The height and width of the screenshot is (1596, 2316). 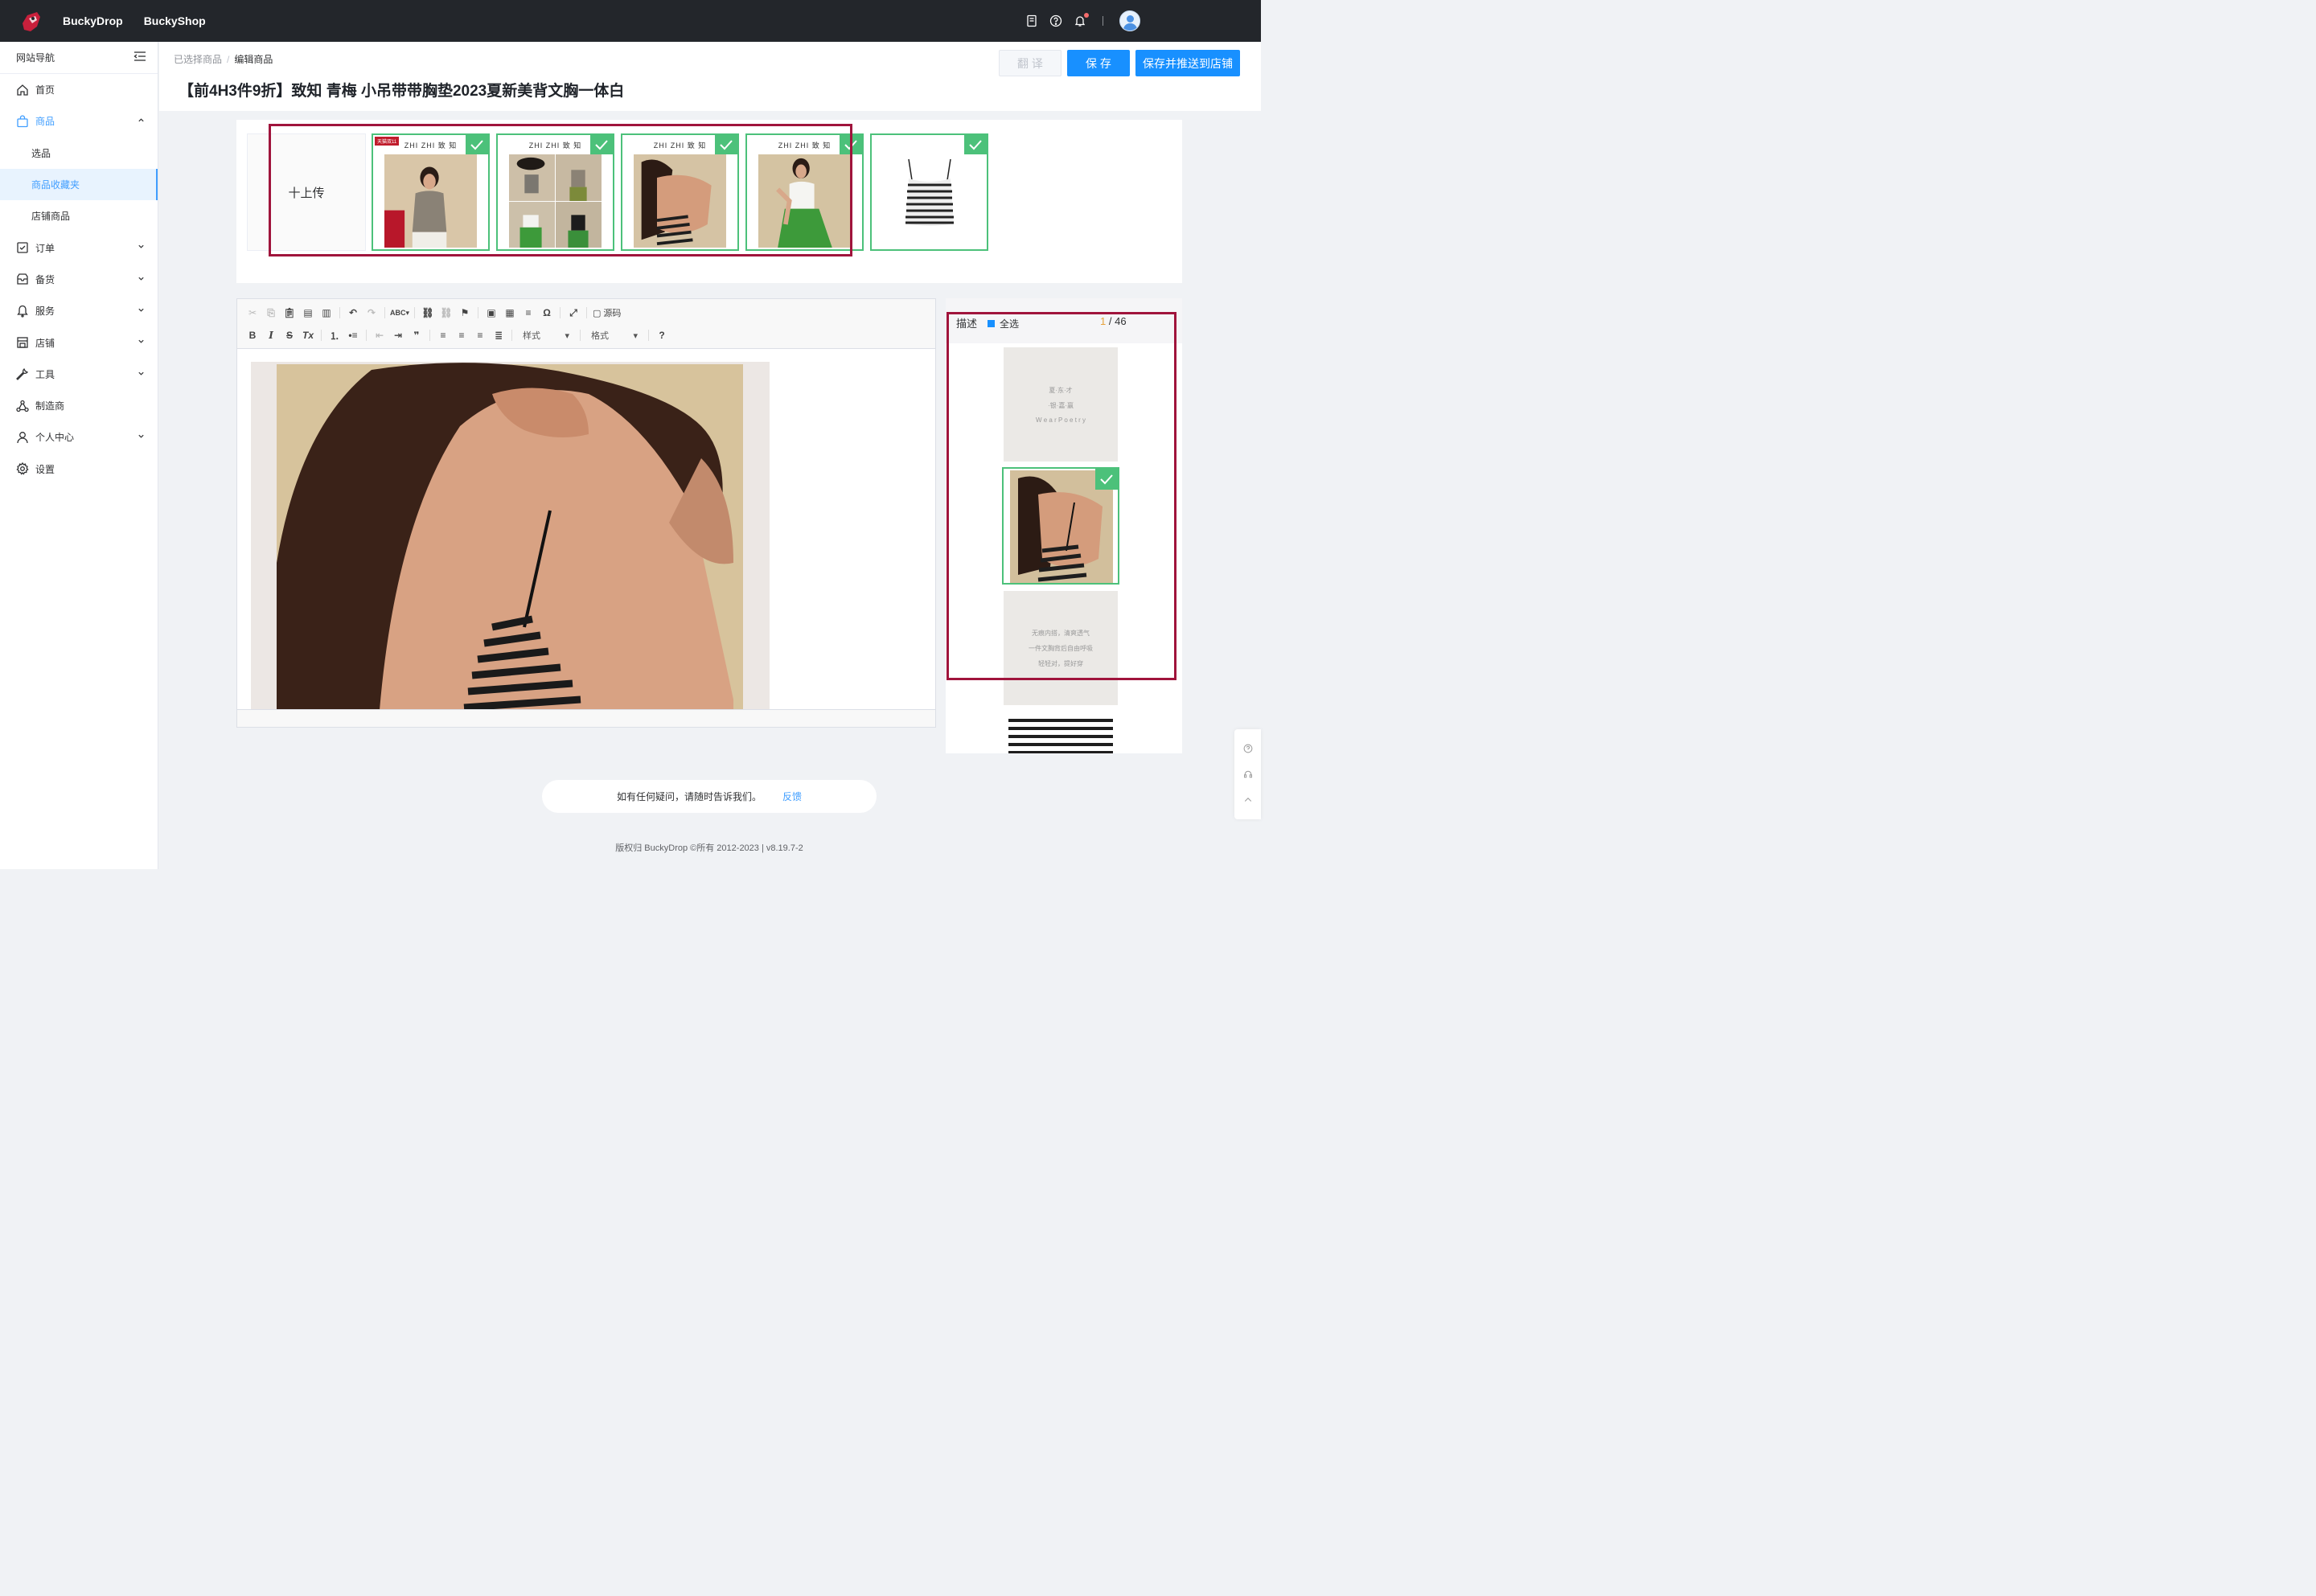 I want to click on sidebar-item-manufacturer: 制造商, so click(x=79, y=405).